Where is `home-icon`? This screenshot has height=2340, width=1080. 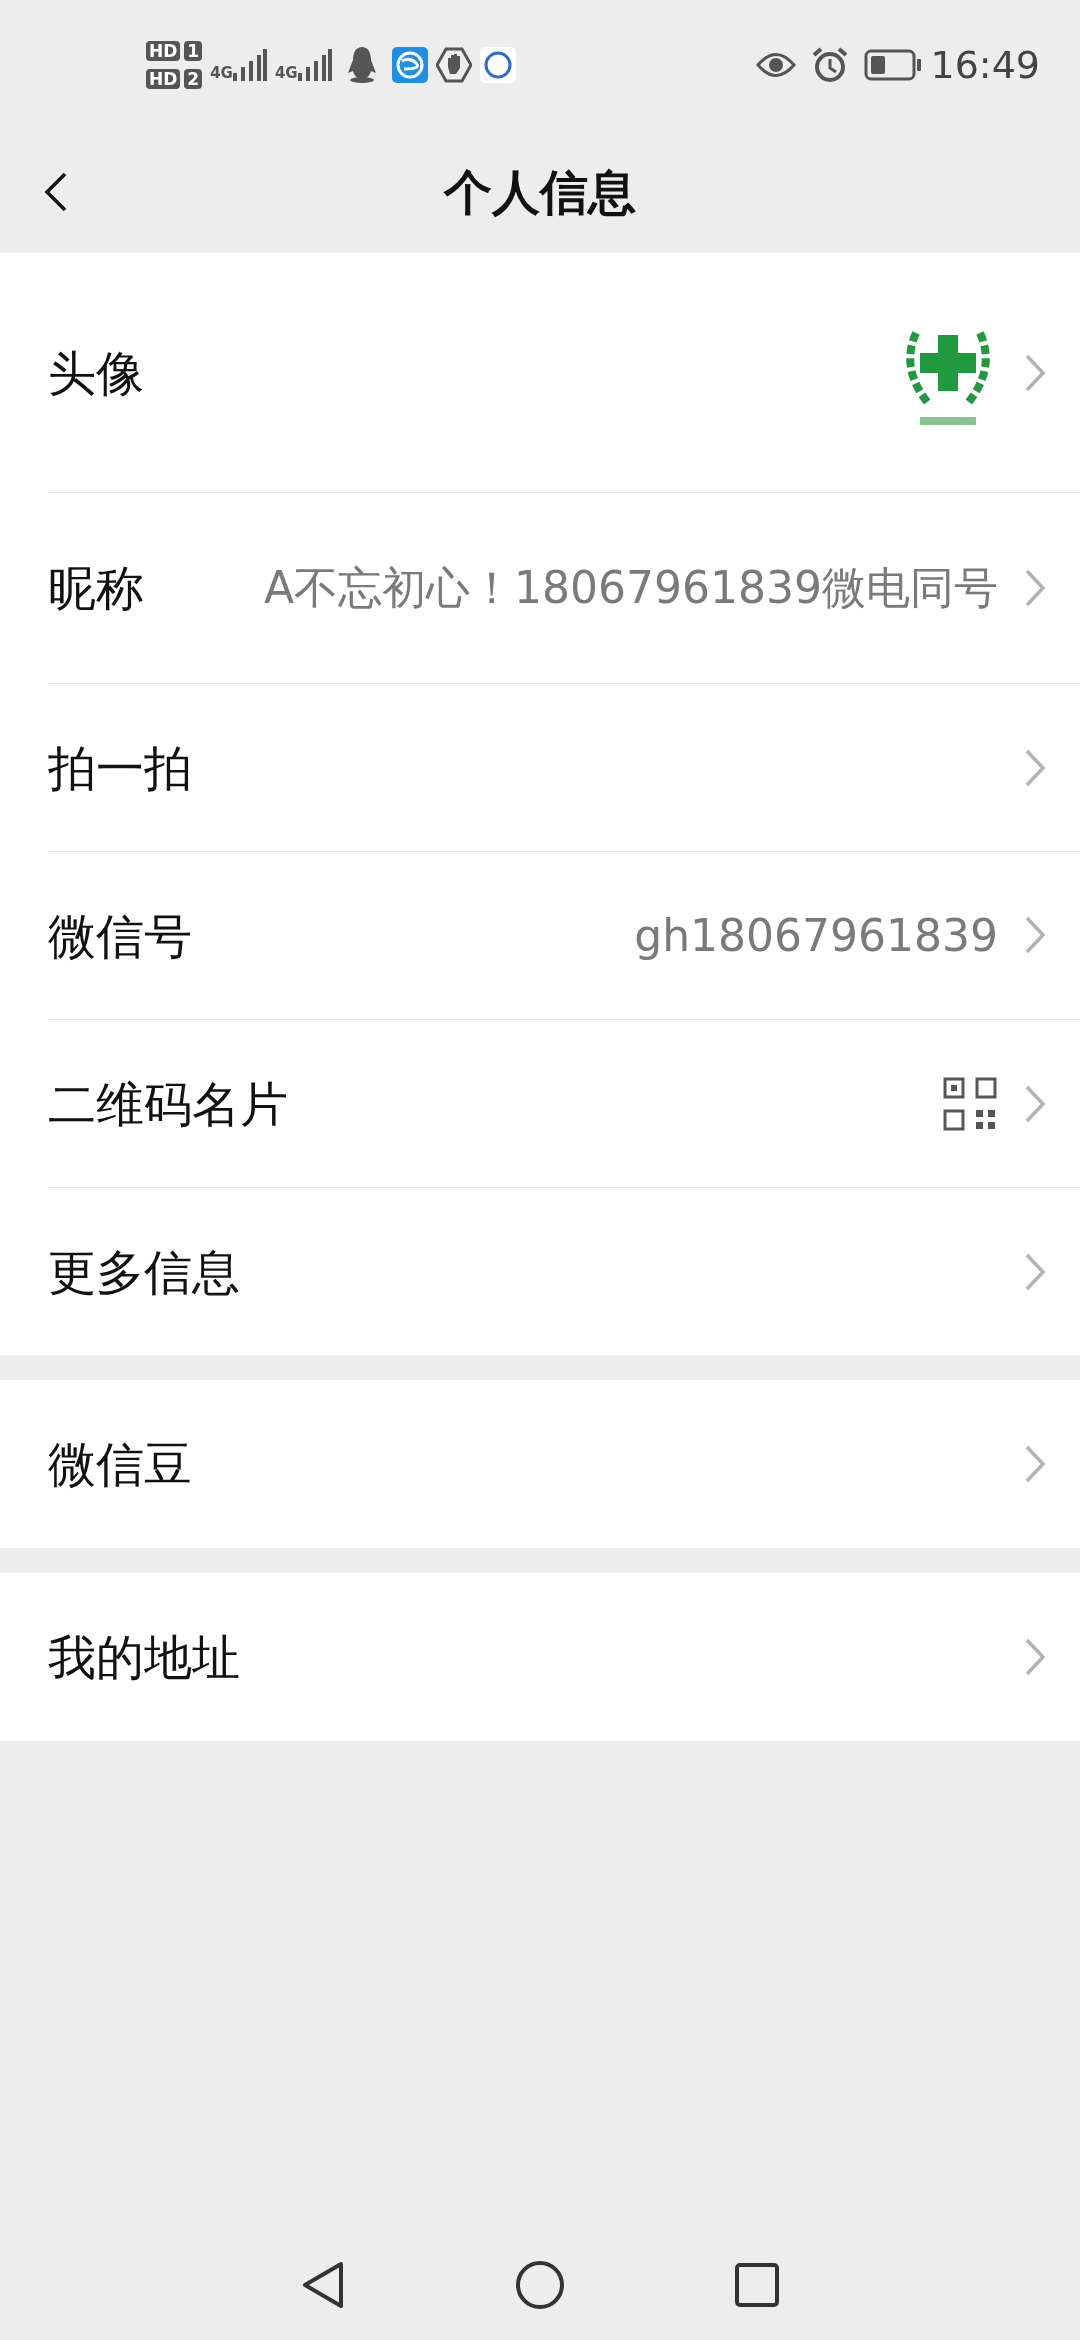 home-icon is located at coordinates (540, 2285).